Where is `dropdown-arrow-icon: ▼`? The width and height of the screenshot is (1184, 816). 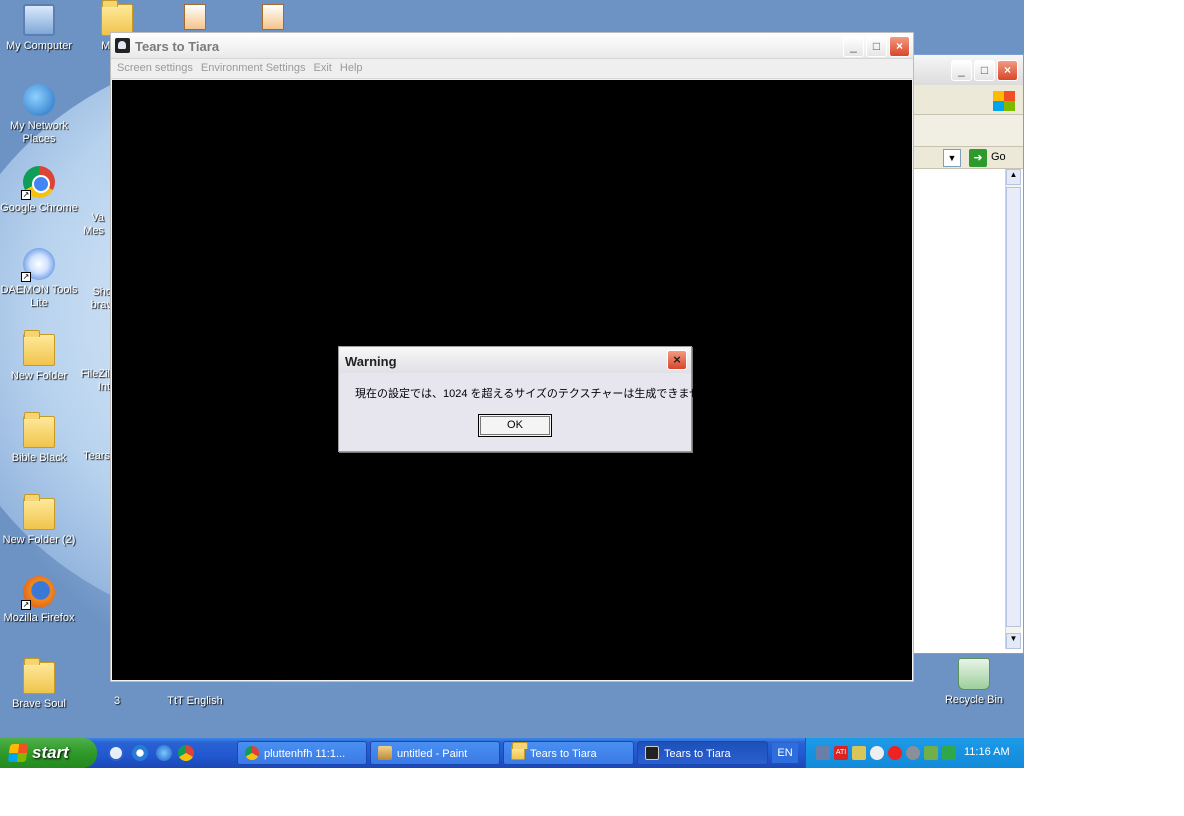 dropdown-arrow-icon: ▼ is located at coordinates (952, 158).